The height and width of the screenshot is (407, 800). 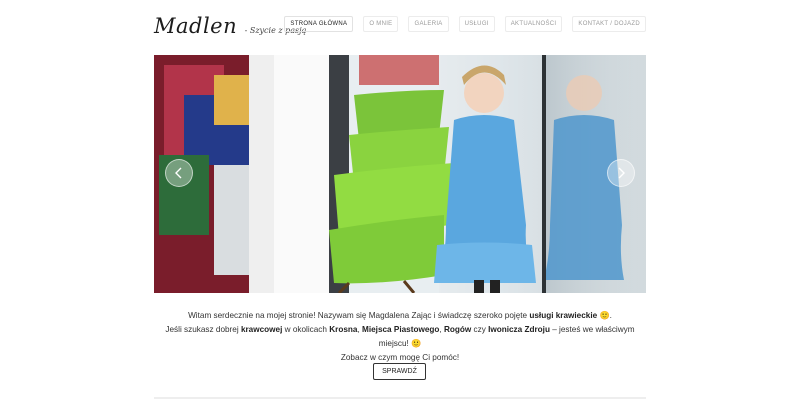 I want to click on logo-name: Madlen, so click(x=196, y=26).